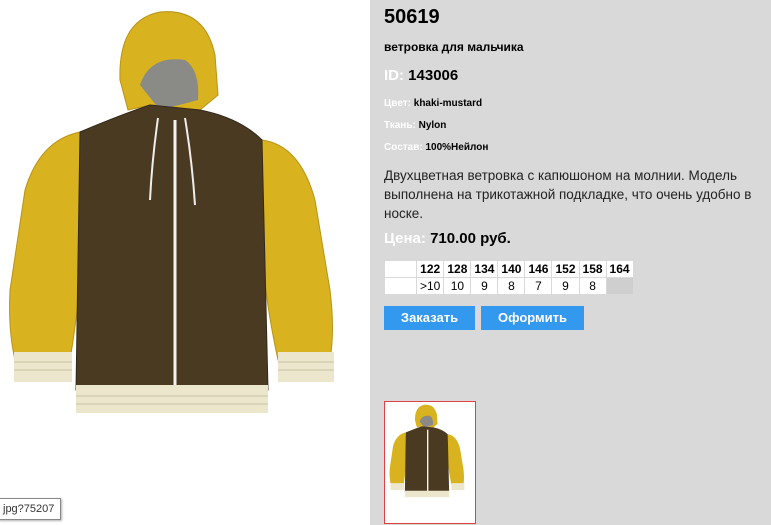 The image size is (771, 525). I want to click on prop-color-label: Цвет:, so click(397, 103).